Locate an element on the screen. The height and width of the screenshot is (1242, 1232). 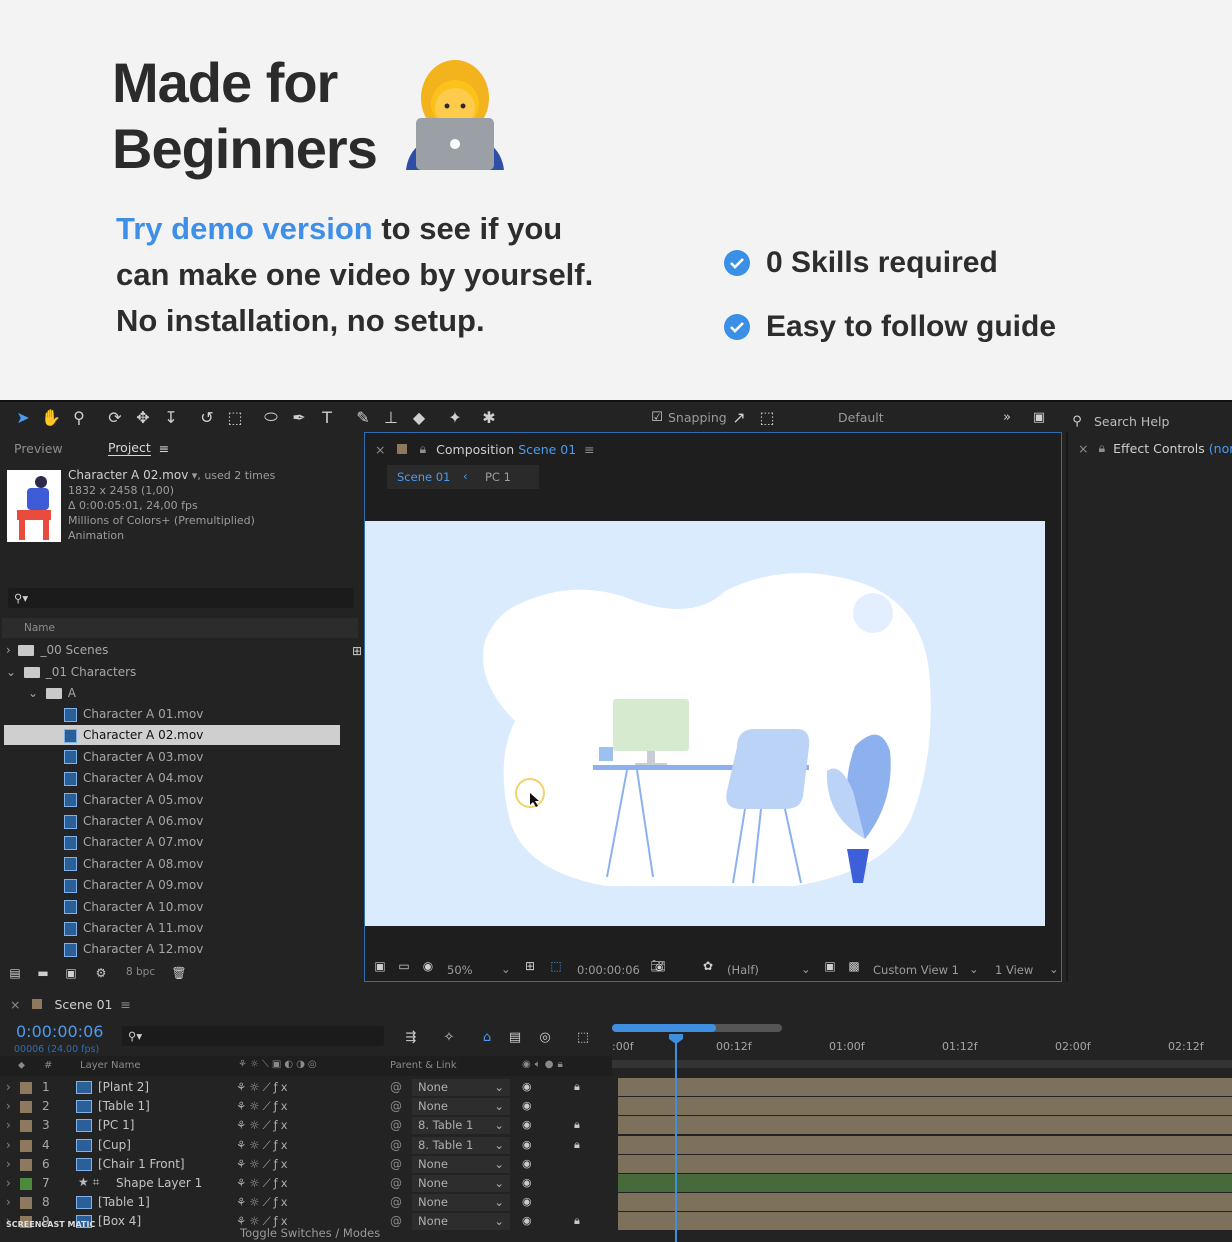
pan-tool-icon: ✥ is located at coordinates (143, 417).